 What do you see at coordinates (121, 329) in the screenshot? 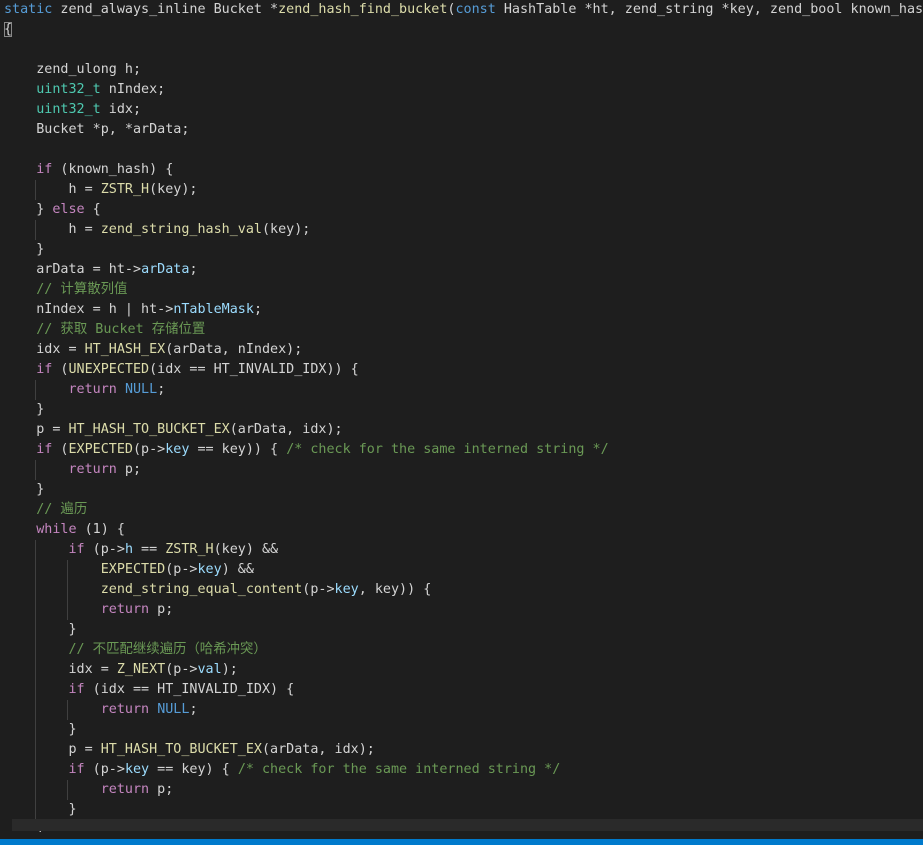
I see `code-token: // 获取 Bucket 存储位置` at bounding box center [121, 329].